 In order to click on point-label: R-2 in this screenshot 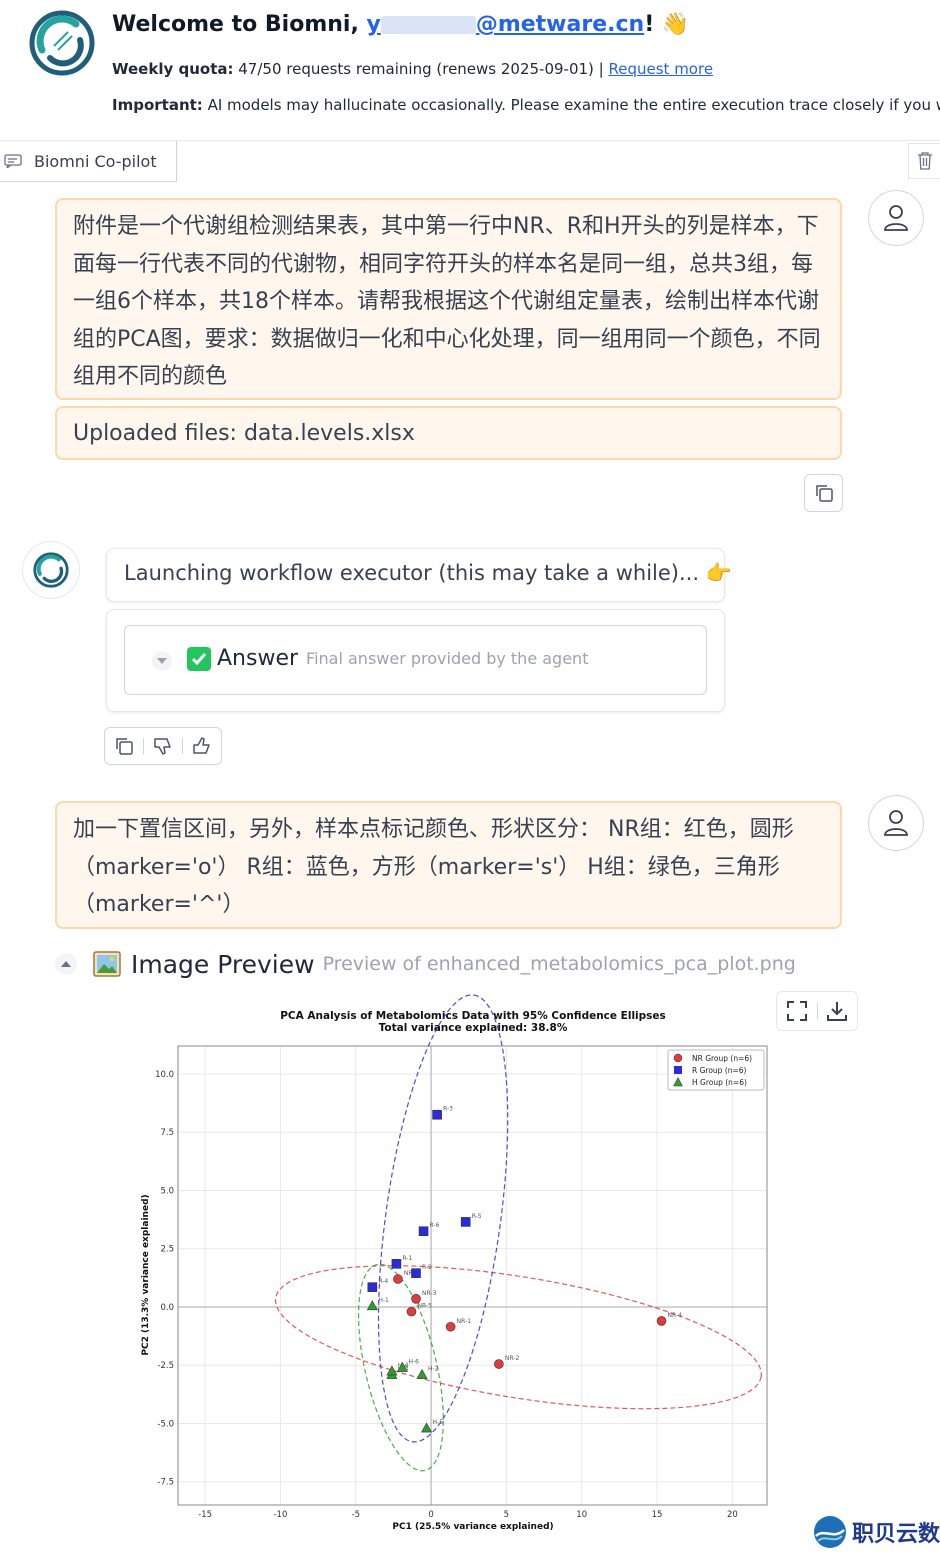, I will do `click(427, 1267)`.